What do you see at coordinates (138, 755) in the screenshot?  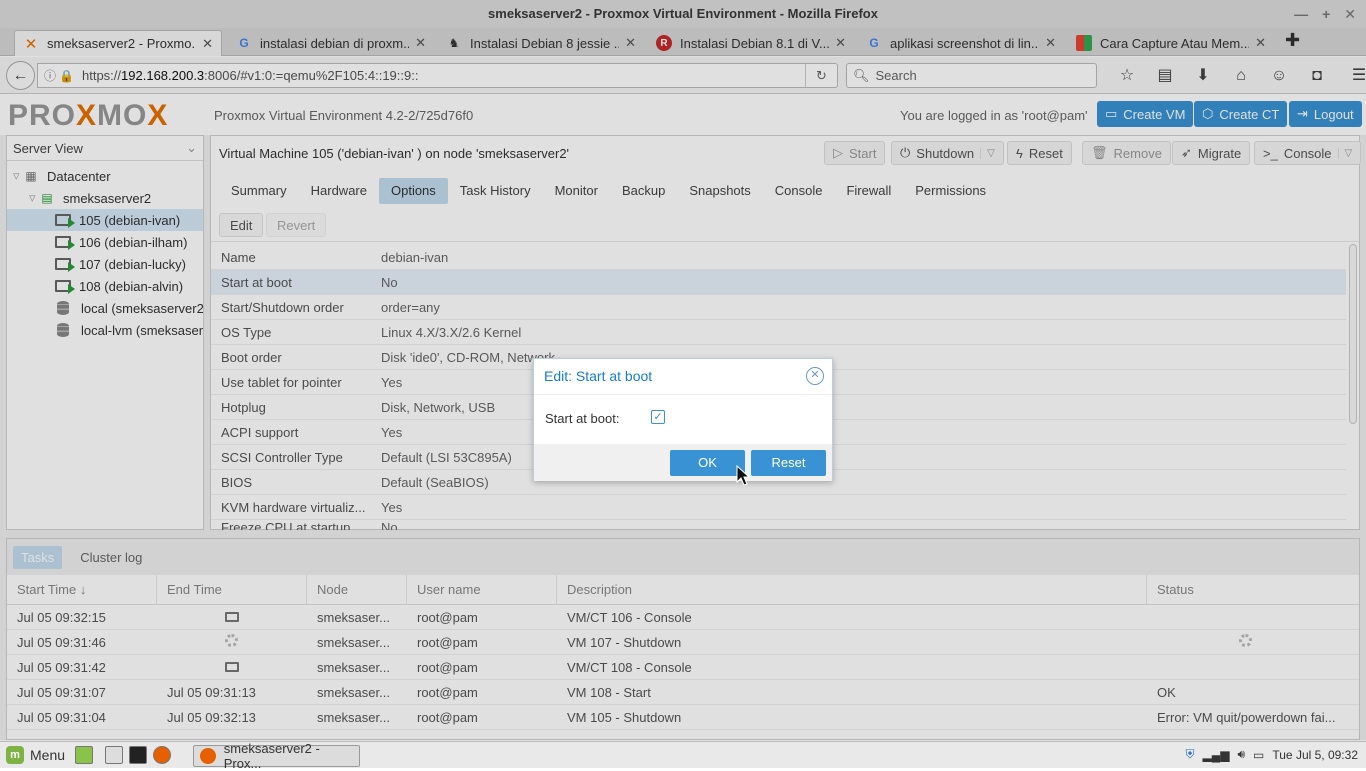 I see `terminal-icon` at bounding box center [138, 755].